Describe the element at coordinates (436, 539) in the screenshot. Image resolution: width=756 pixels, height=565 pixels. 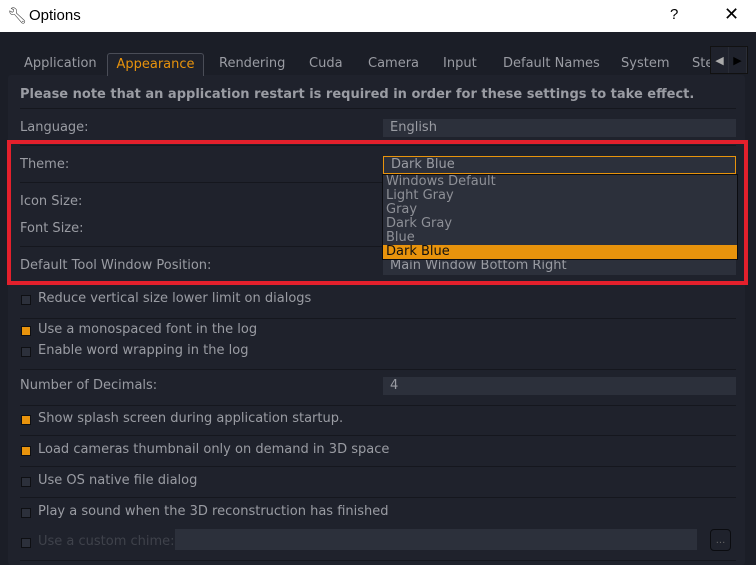
I see `custom-chime-input` at that location.